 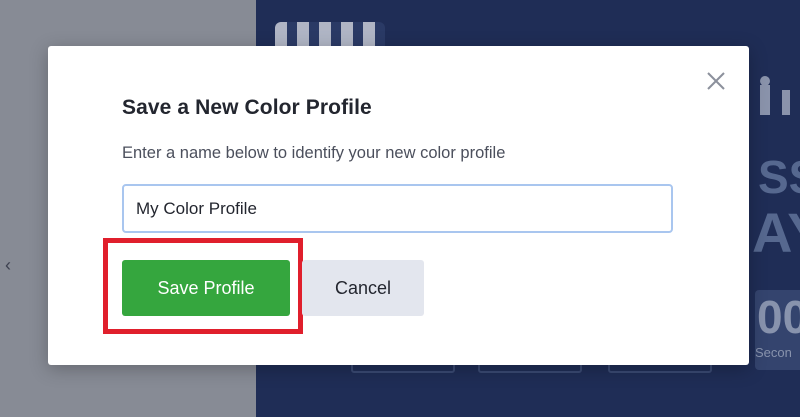 What do you see at coordinates (206, 288) in the screenshot?
I see `save-profile-button: Save Profile` at bounding box center [206, 288].